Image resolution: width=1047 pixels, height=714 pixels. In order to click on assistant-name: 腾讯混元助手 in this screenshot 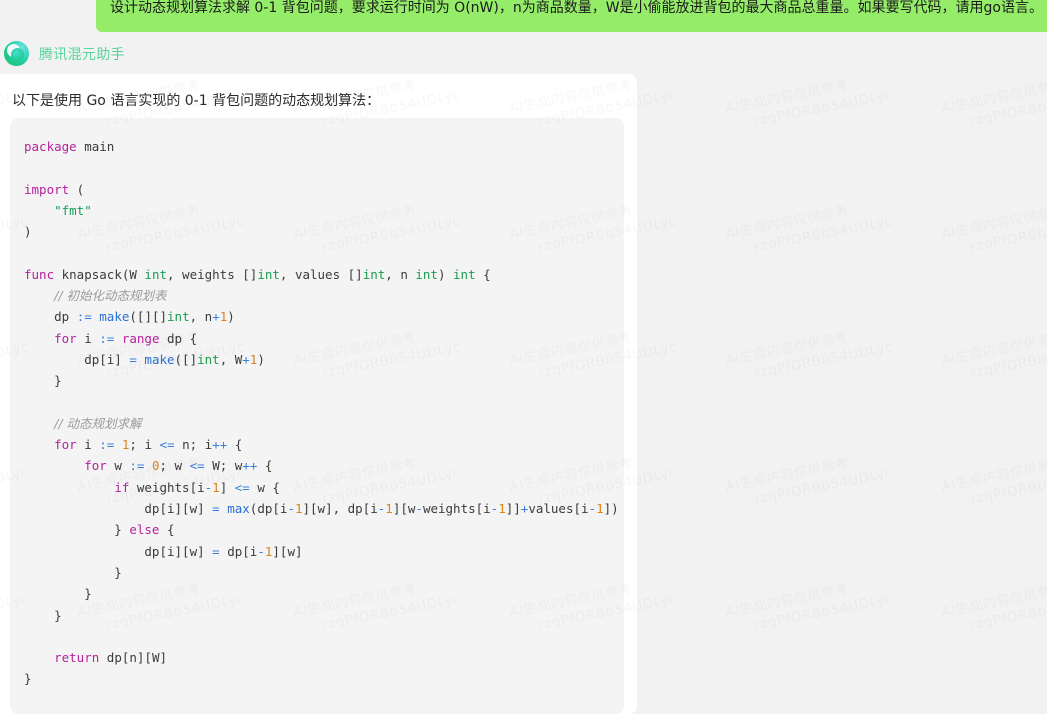, I will do `click(82, 54)`.